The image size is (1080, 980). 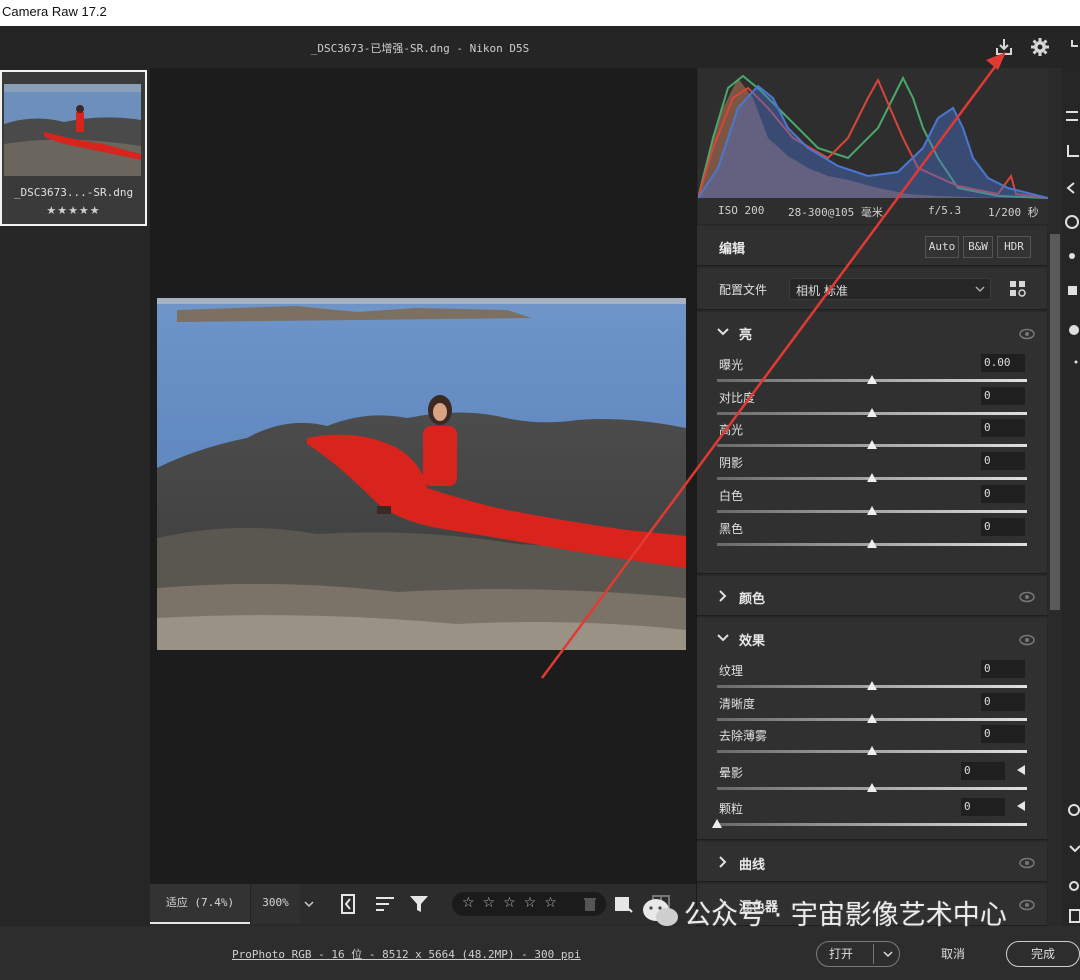 What do you see at coordinates (624, 904) in the screenshot?
I see `before-after-icon` at bounding box center [624, 904].